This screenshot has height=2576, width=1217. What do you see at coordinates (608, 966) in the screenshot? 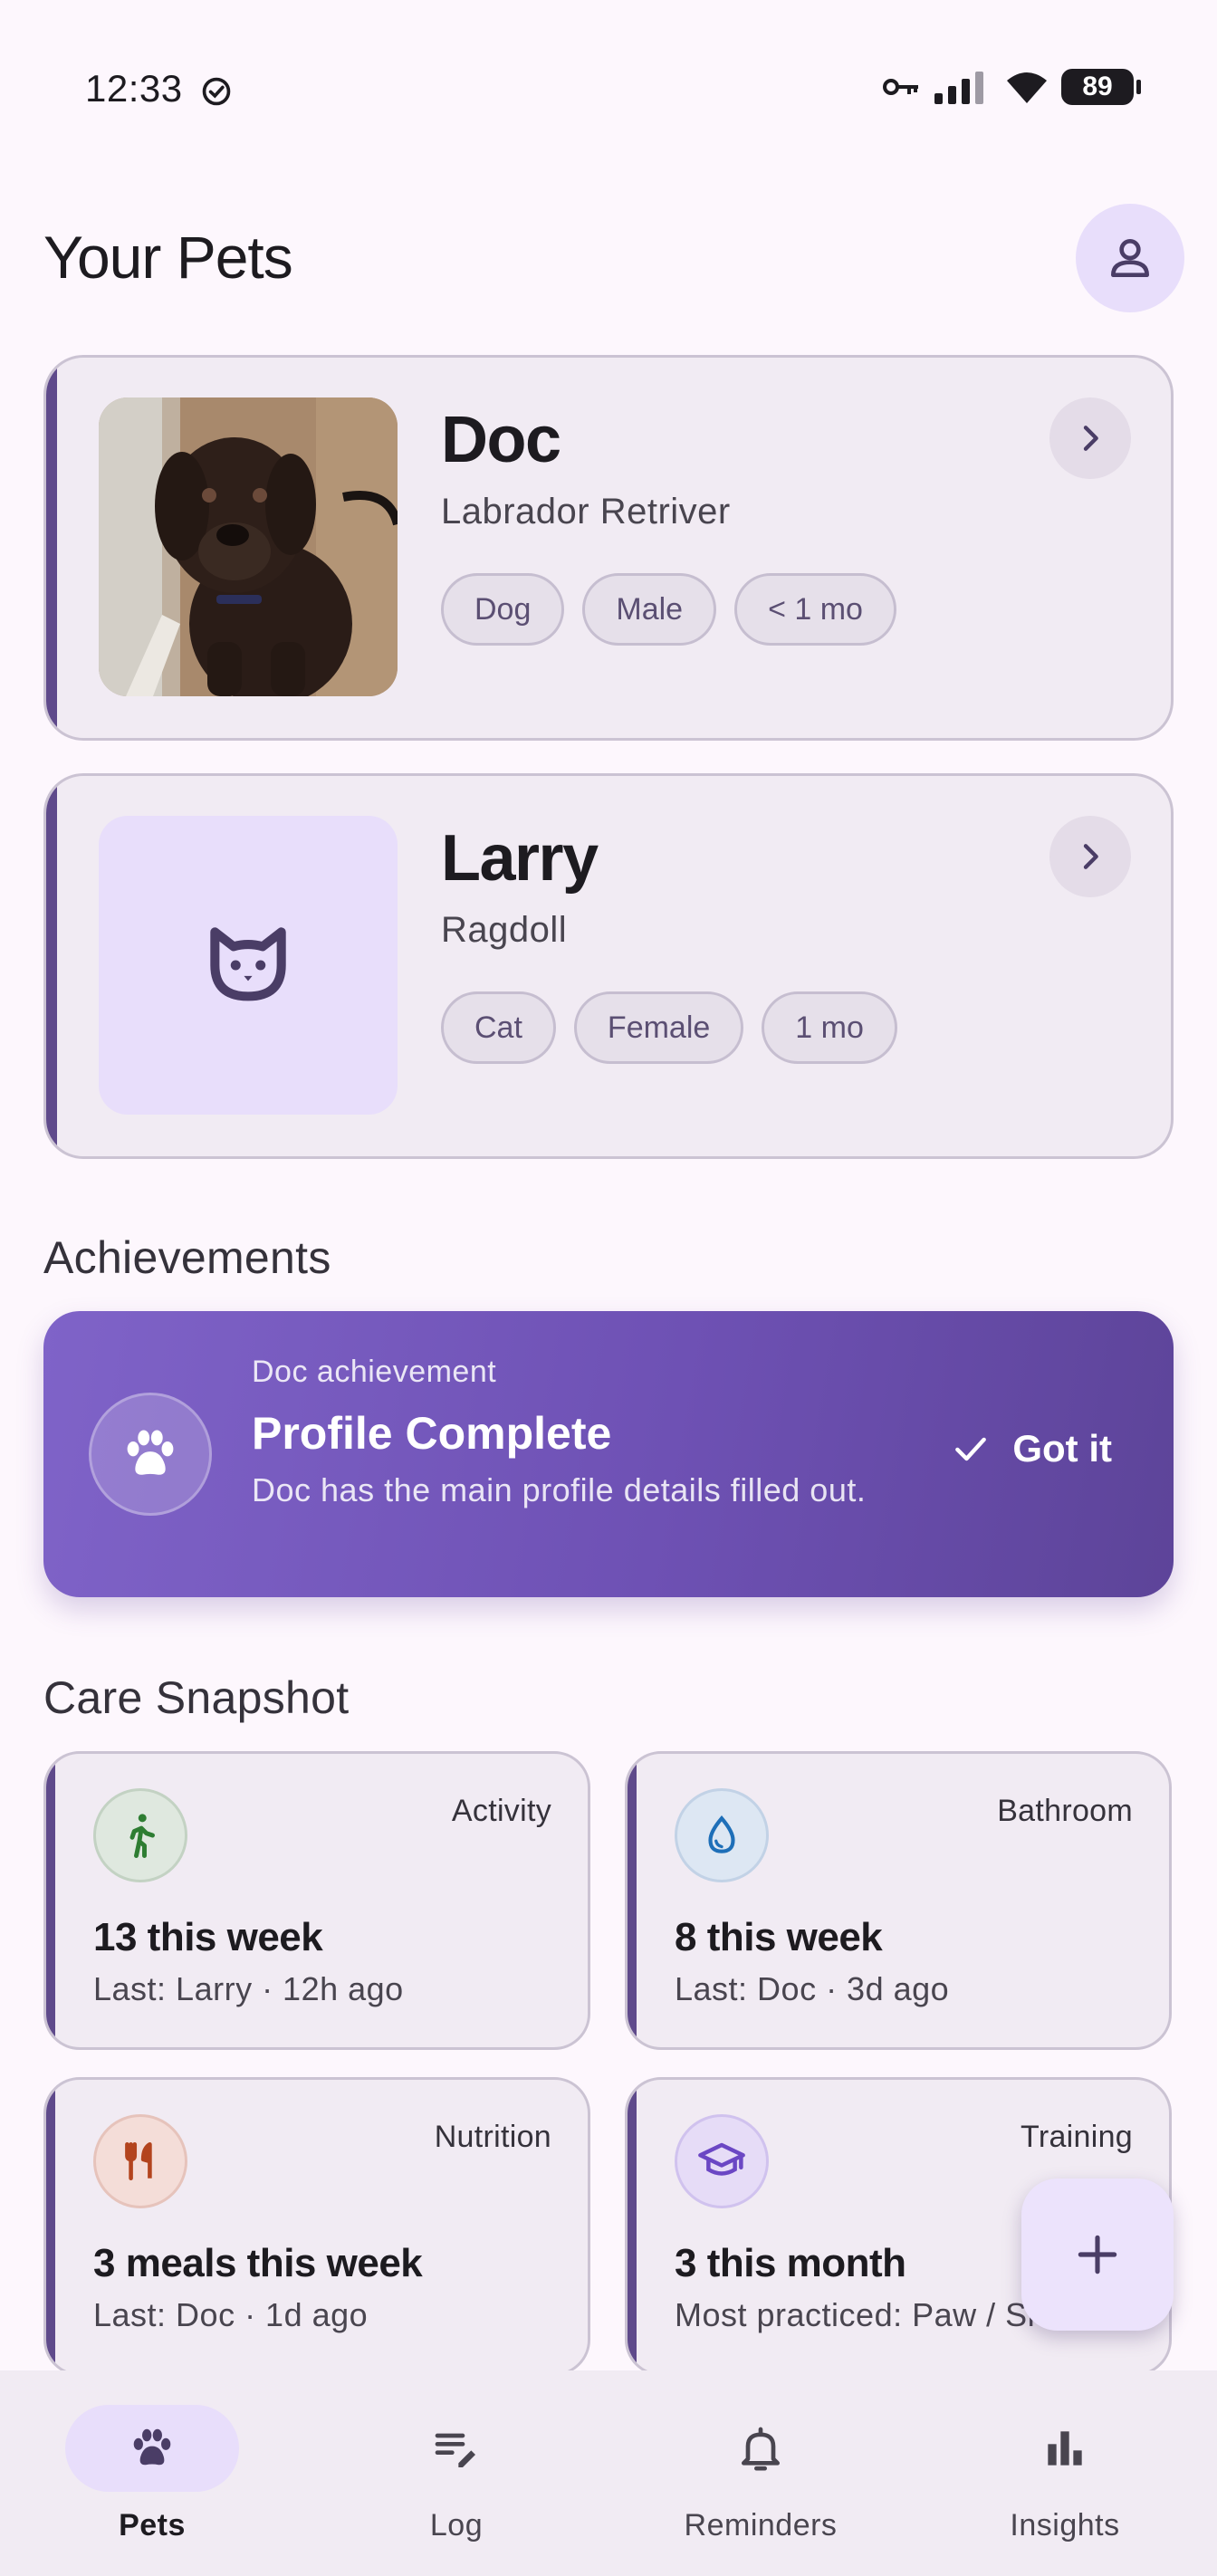
I see `pet-card-larry: Larry Ragdoll Cat Female 1 mo` at bounding box center [608, 966].